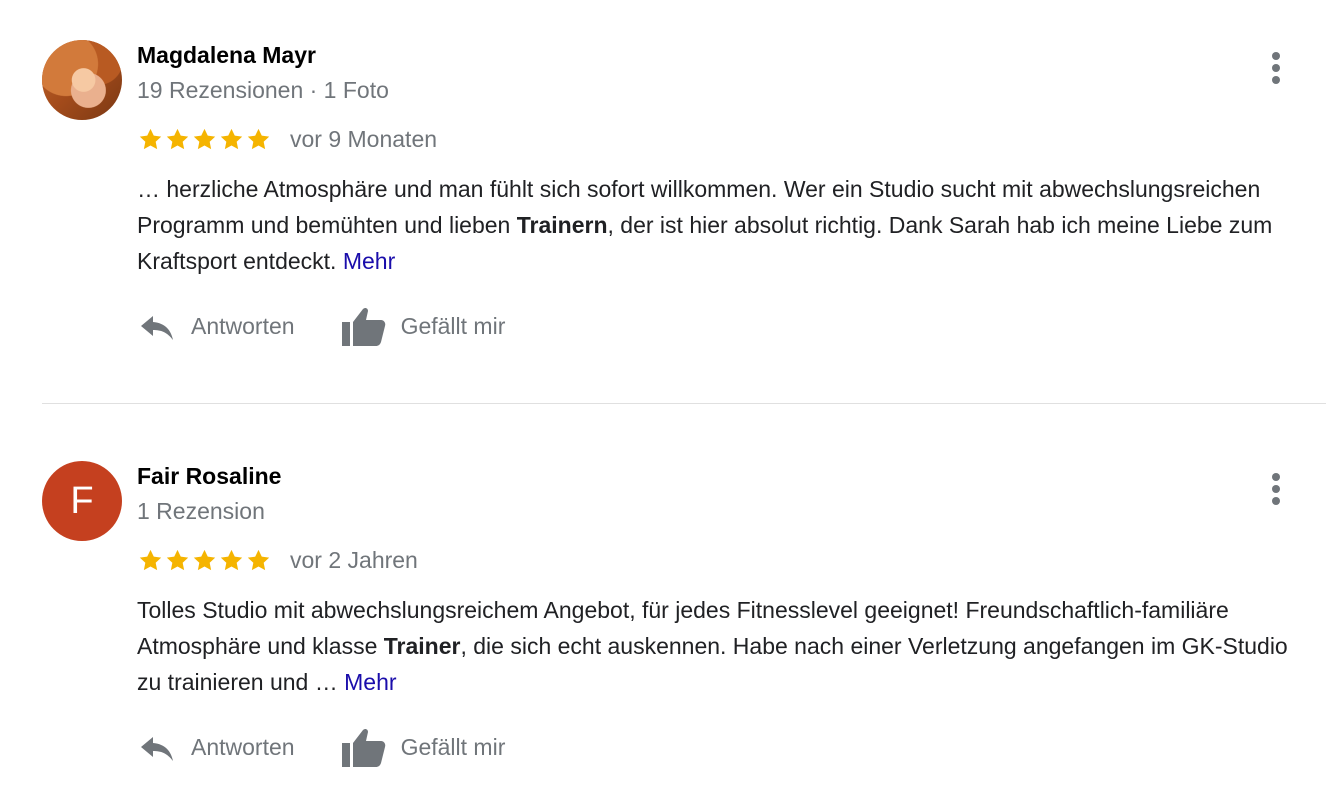  What do you see at coordinates (422, 646) in the screenshot?
I see `review-text-highlight: Trainer` at bounding box center [422, 646].